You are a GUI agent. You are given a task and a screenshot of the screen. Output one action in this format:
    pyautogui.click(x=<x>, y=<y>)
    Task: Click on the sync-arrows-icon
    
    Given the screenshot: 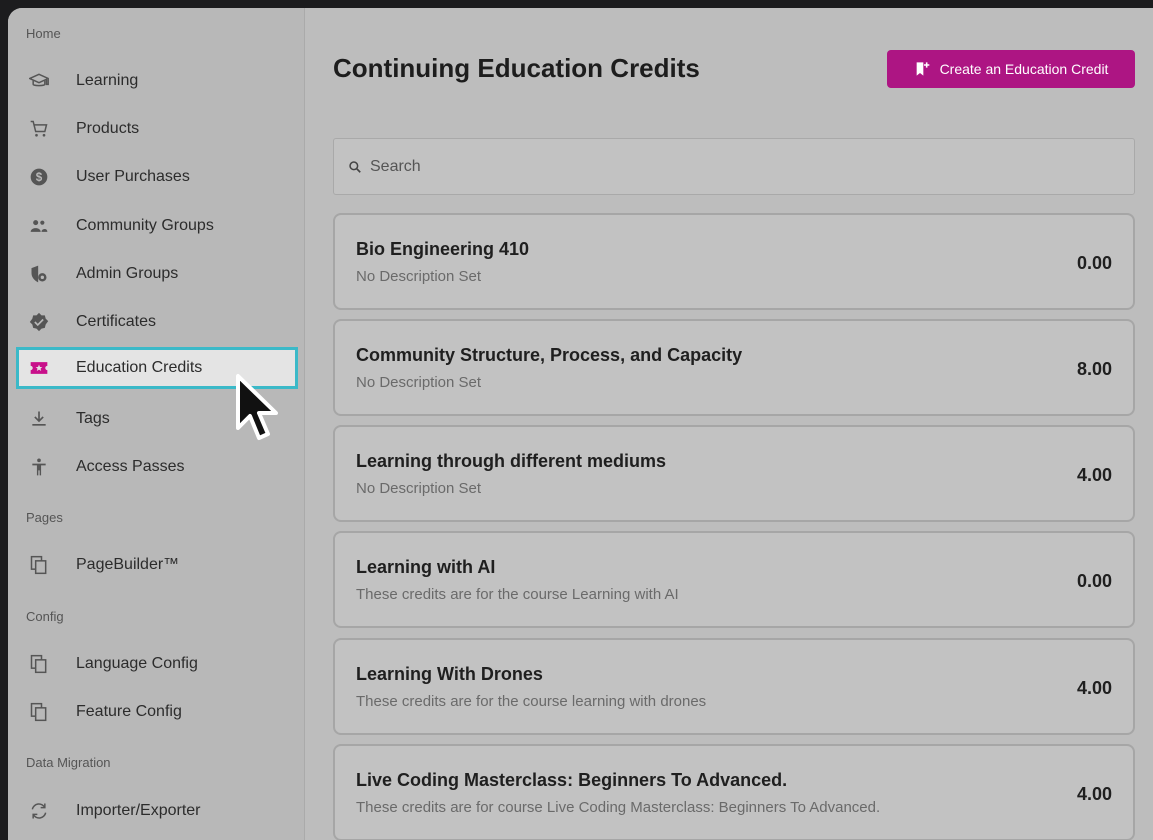 What is the action you would take?
    pyautogui.click(x=39, y=811)
    